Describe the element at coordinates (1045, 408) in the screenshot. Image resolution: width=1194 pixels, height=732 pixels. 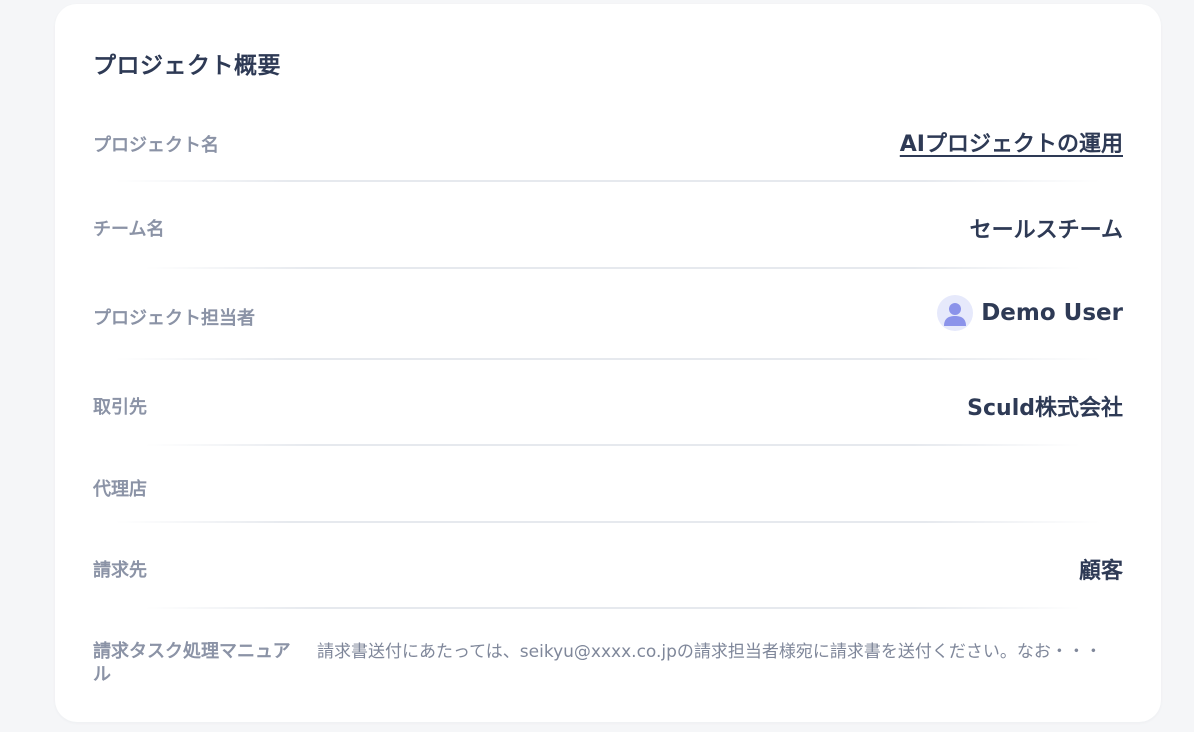
I see `client-value: Sculd株式会社` at that location.